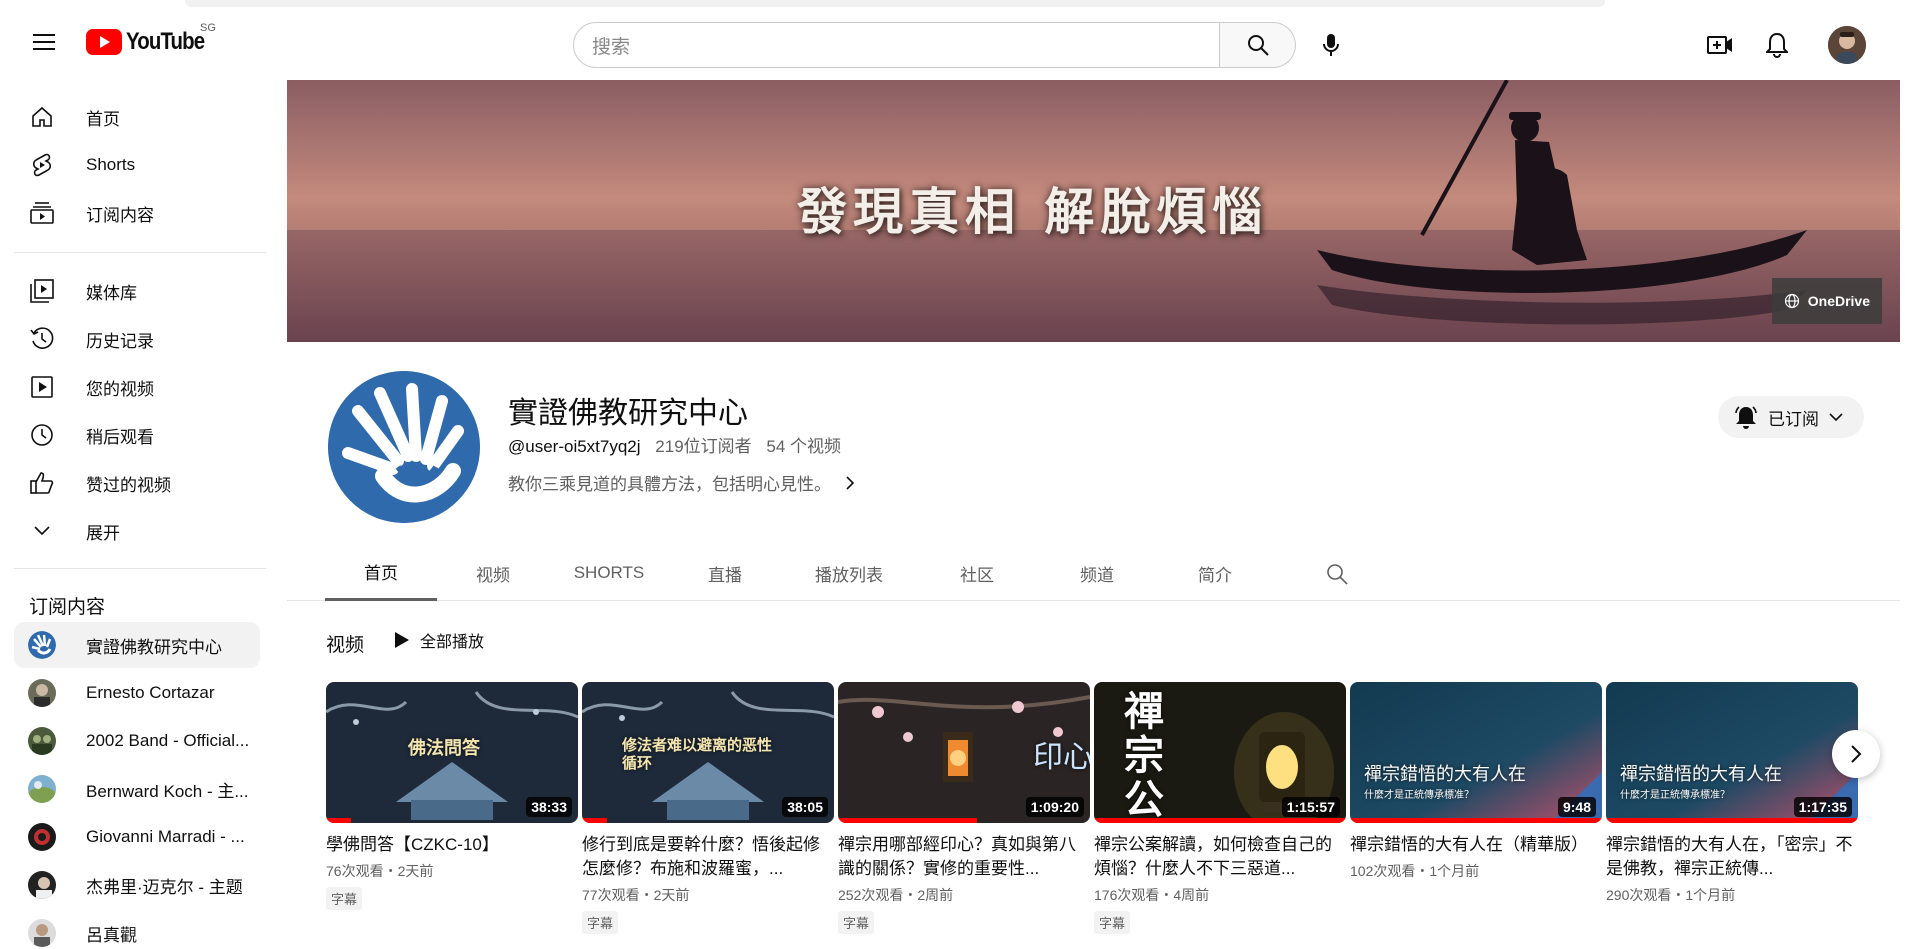 This screenshot has width=1905, height=949. What do you see at coordinates (67, 607) in the screenshot?
I see `subscriptions-section-title: 订阅内容` at bounding box center [67, 607].